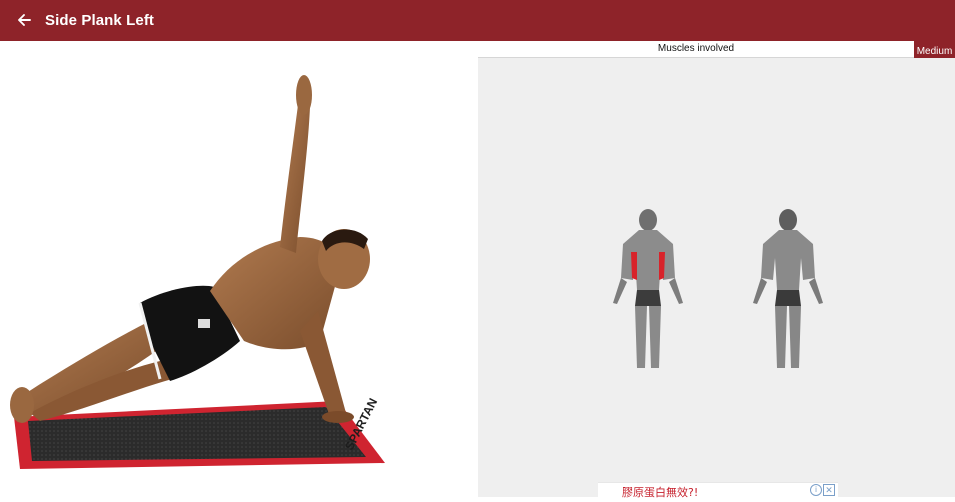  Describe the element at coordinates (718, 490) in the screenshot. I see `ad-banner: 膠原蛋白無效?! i ✕` at that location.